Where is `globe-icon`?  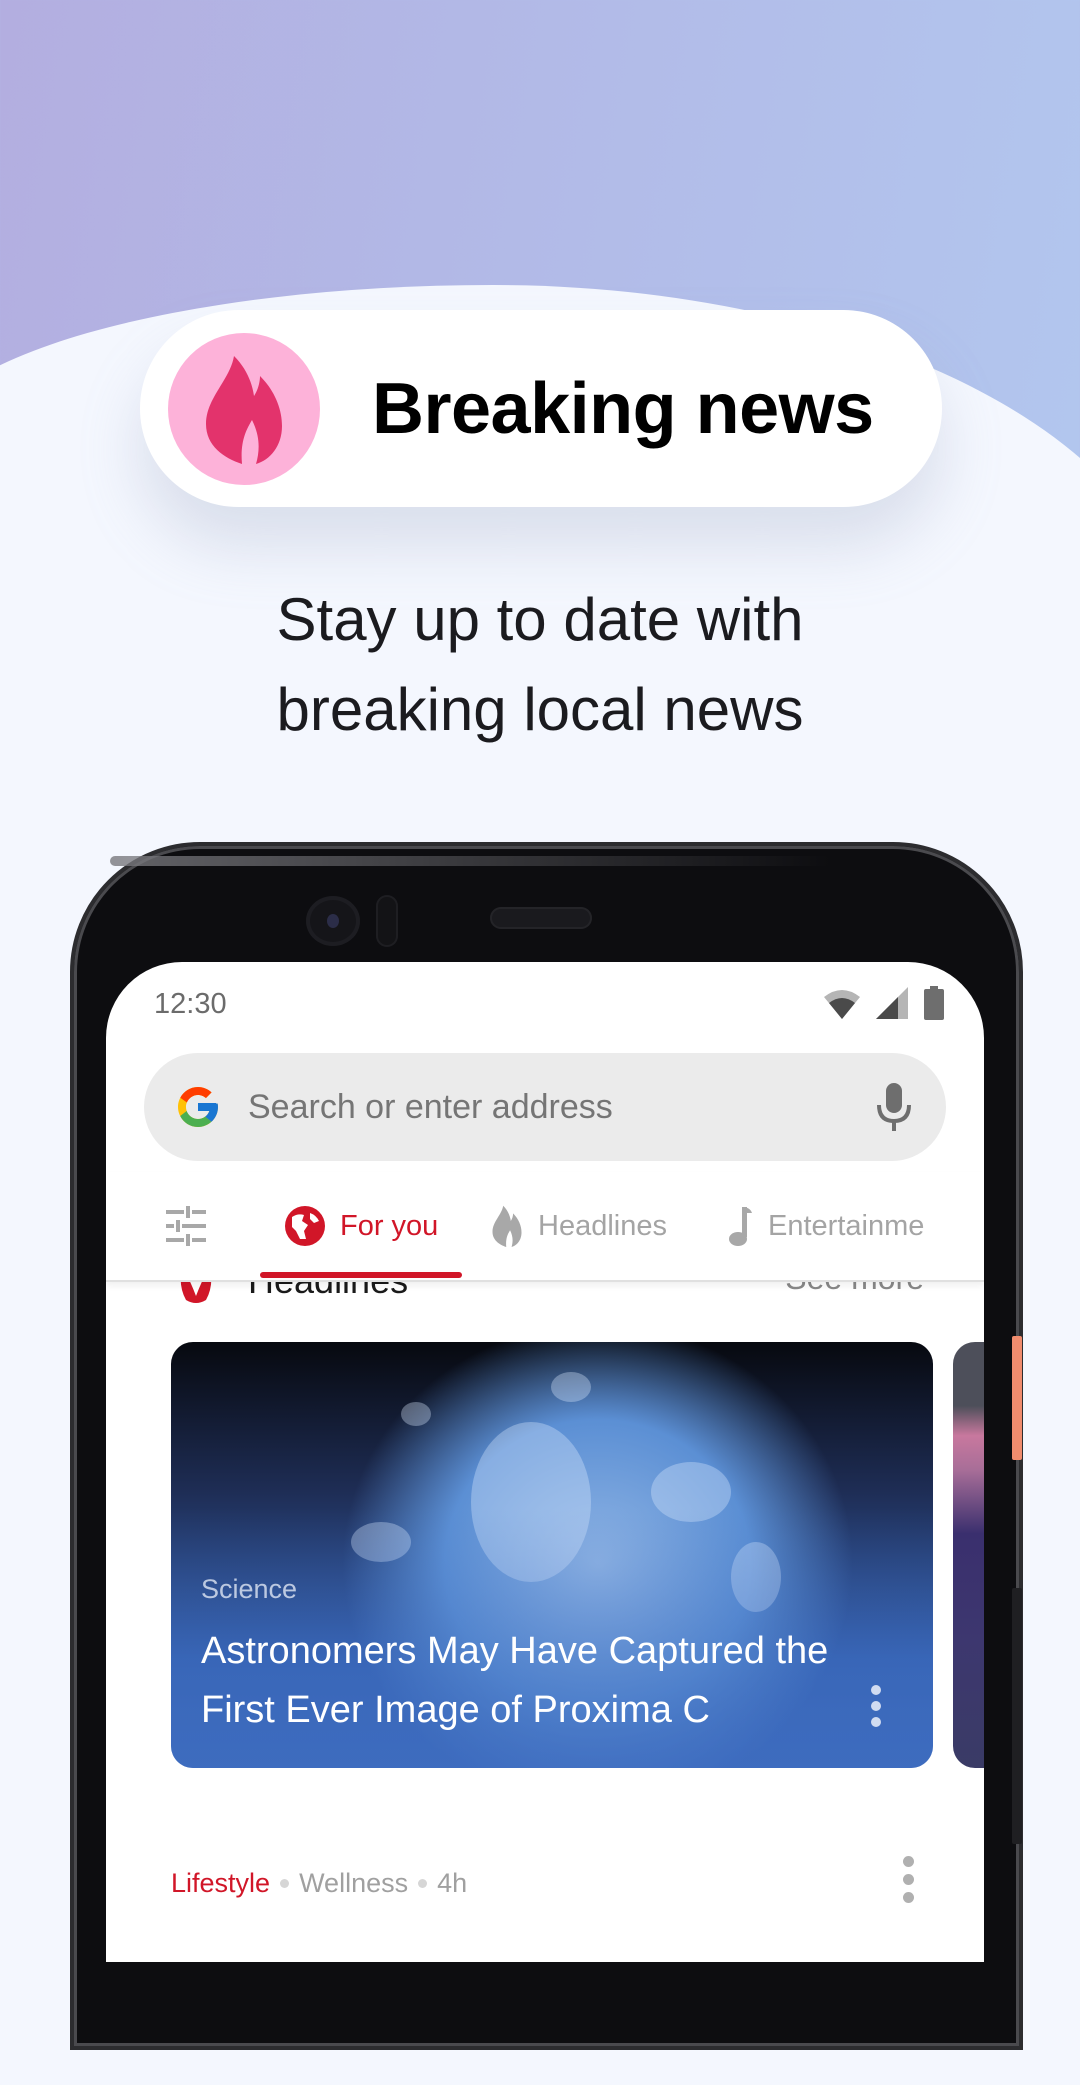
globe-icon is located at coordinates (305, 1226).